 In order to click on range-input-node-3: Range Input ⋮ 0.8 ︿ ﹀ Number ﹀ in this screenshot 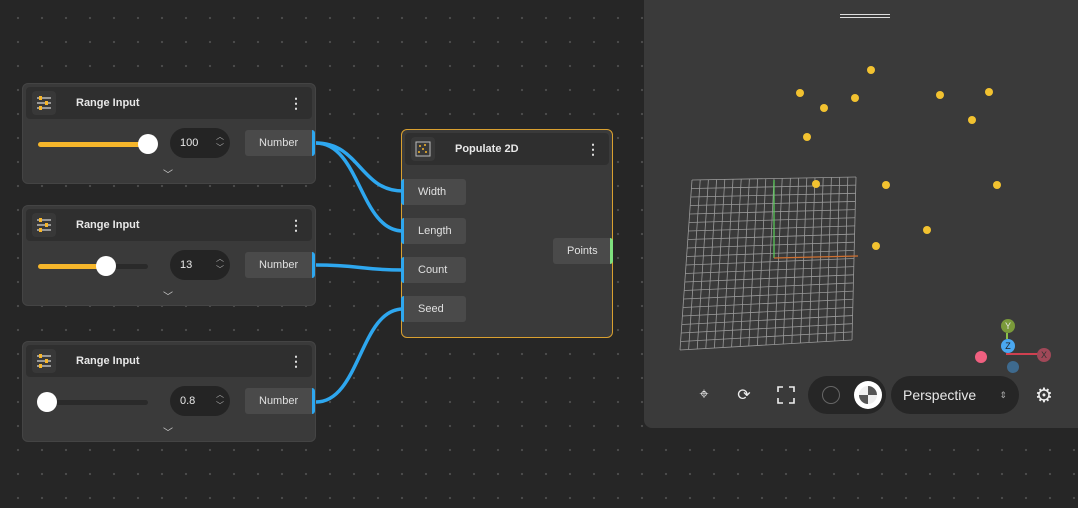, I will do `click(169, 391)`.